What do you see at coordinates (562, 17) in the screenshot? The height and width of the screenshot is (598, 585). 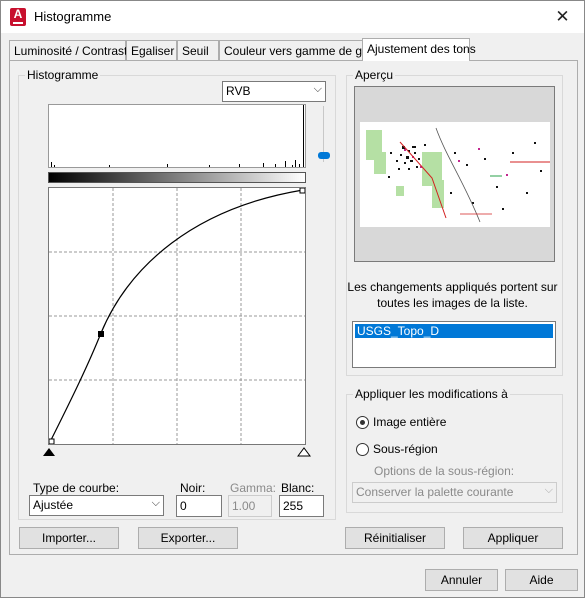 I see `close-icon: ✕` at bounding box center [562, 17].